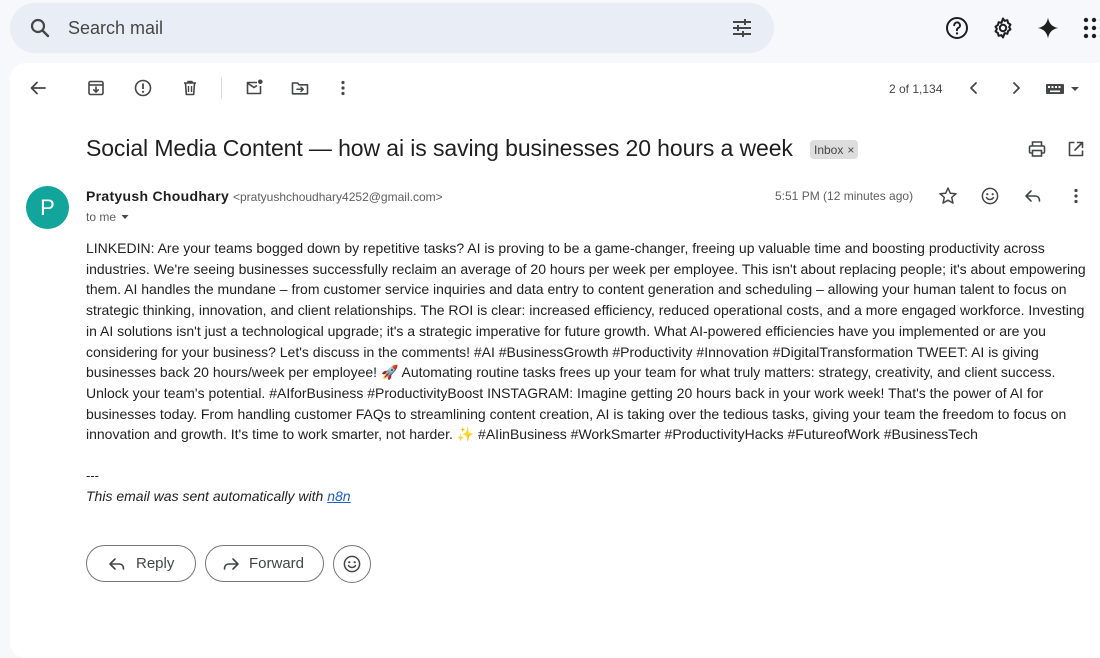  What do you see at coordinates (101, 217) in the screenshot?
I see `recipient-label: to me` at bounding box center [101, 217].